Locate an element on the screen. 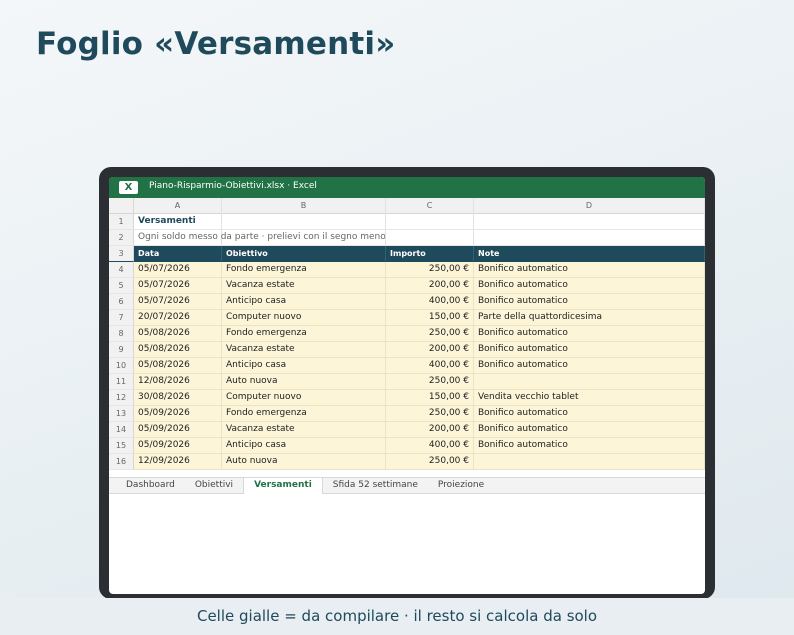  row-number: 11 is located at coordinates (121, 382).